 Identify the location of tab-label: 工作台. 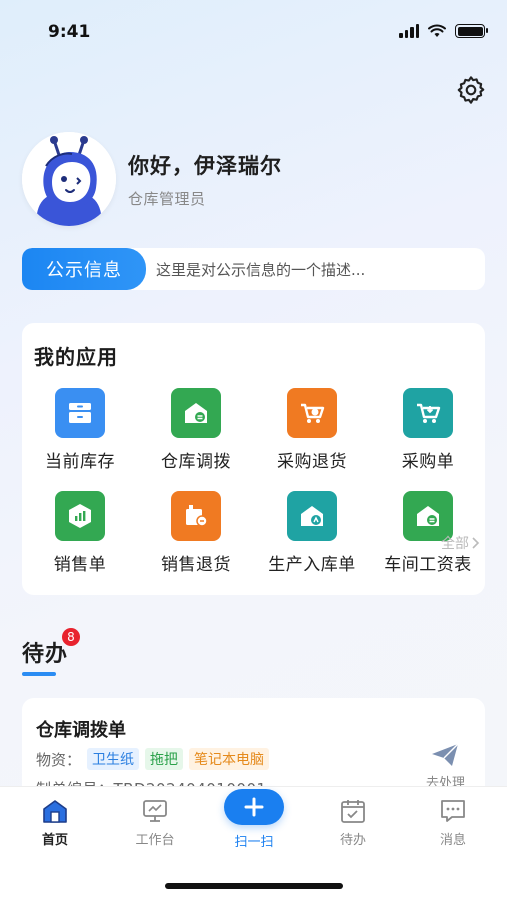
(155, 840).